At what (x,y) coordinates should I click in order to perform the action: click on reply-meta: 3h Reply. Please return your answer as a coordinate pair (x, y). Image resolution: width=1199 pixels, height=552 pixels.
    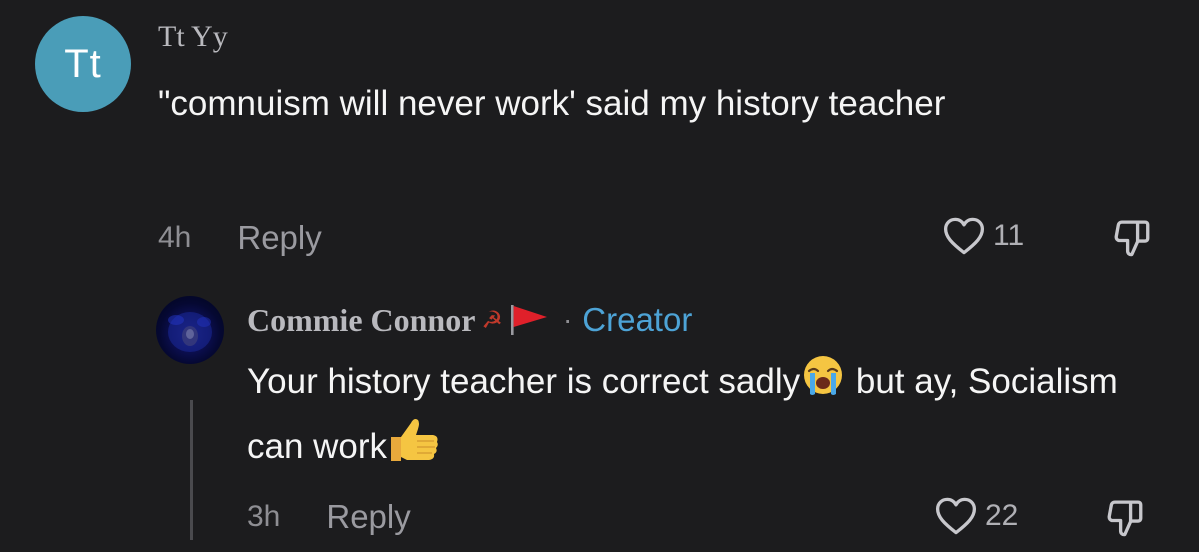
    Looking at the image, I should click on (329, 517).